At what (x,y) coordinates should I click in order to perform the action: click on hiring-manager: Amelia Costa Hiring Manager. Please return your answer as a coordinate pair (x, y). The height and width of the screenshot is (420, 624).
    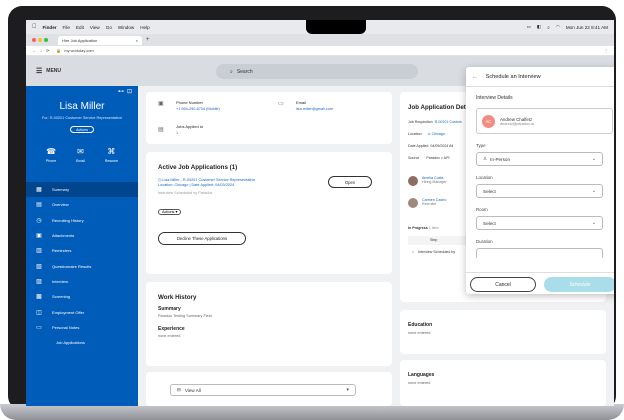
    Looking at the image, I should click on (434, 180).